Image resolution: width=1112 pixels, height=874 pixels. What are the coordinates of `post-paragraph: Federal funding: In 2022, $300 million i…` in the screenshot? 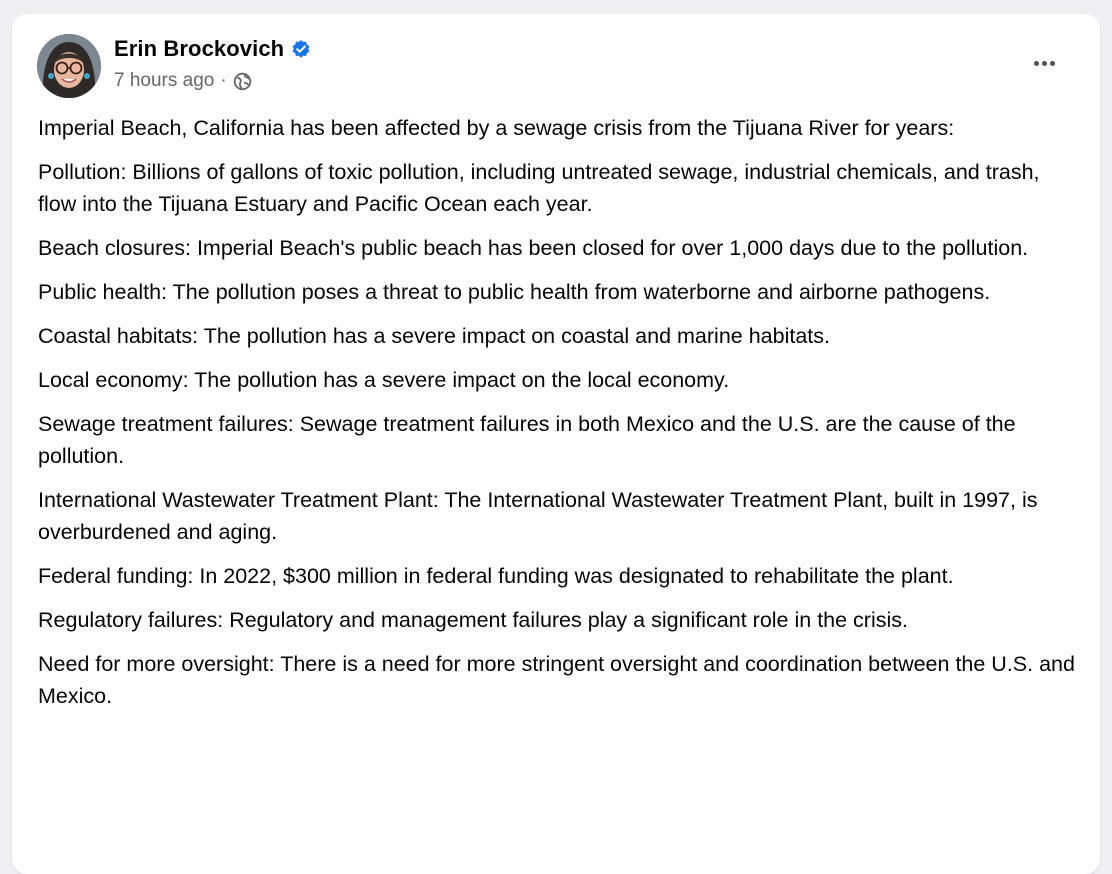 It's located at (496, 576).